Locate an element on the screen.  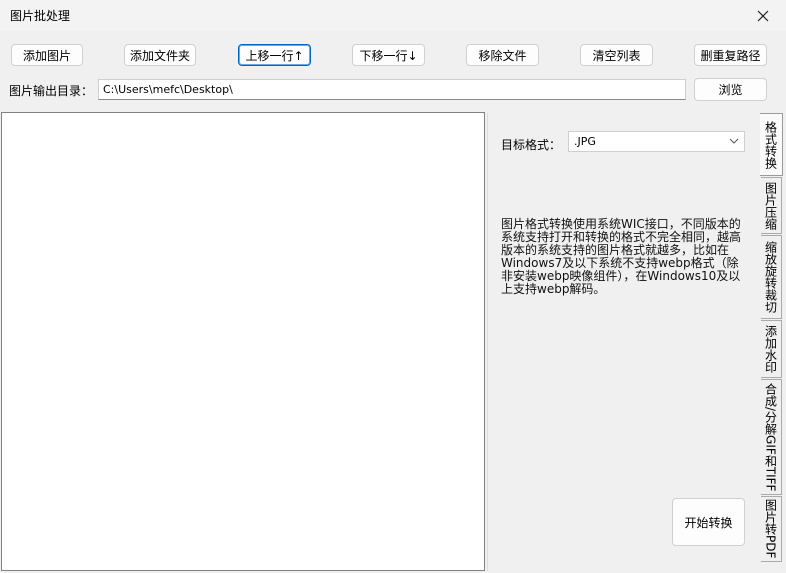
close-icon is located at coordinates (763, 15).